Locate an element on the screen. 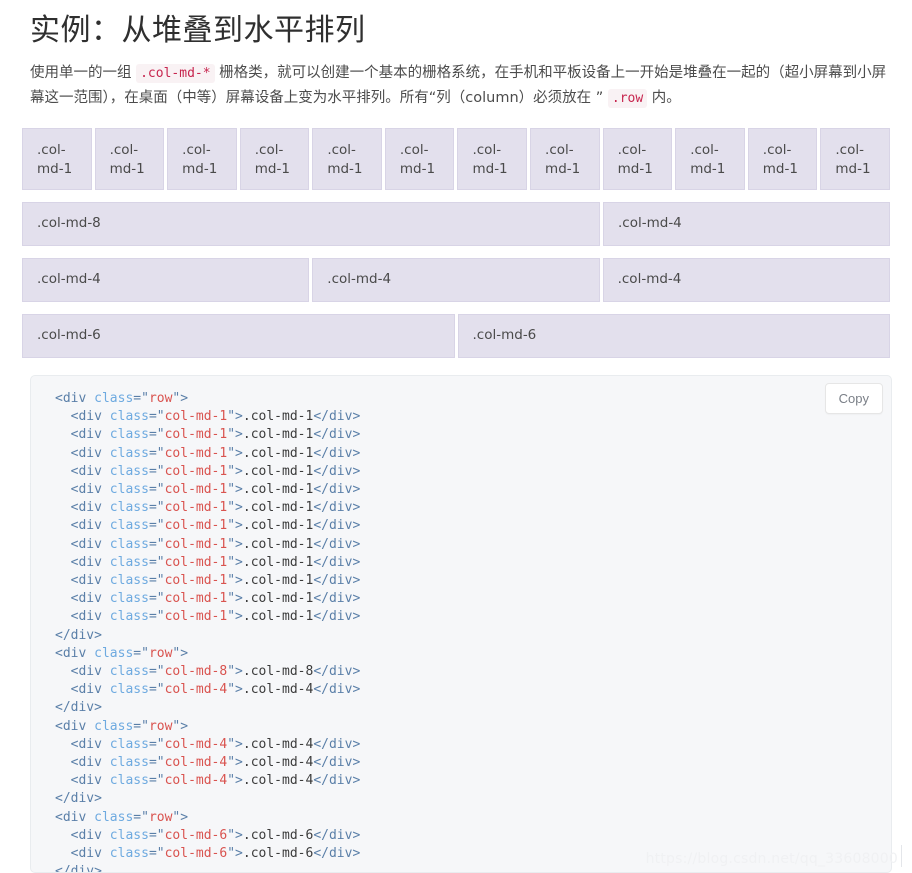 This screenshot has height=873, width=912. intro-text-part1: 使用单一的一组 is located at coordinates (83, 73).